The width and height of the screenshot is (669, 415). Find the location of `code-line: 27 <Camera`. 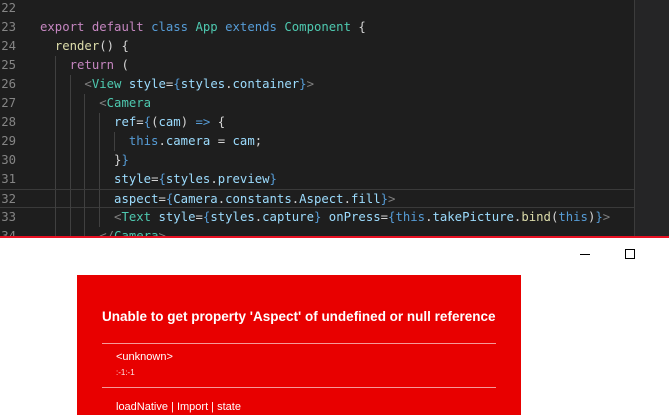

code-line: 27 <Camera is located at coordinates (317, 103).